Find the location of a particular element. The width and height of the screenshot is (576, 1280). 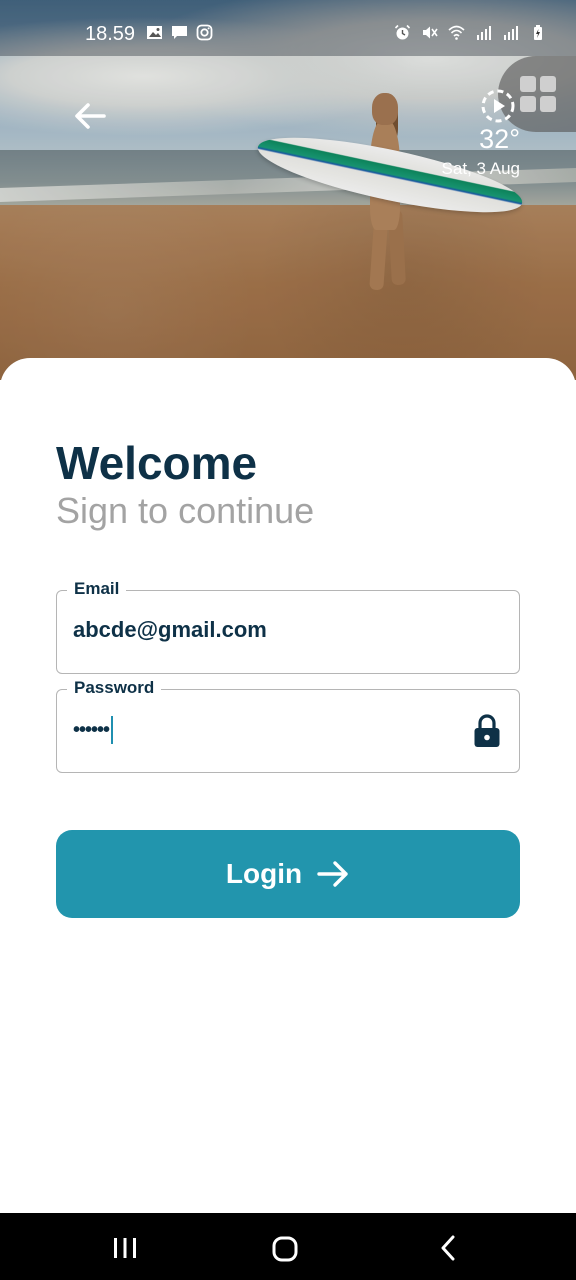

status-left-icons is located at coordinates (179, 32).